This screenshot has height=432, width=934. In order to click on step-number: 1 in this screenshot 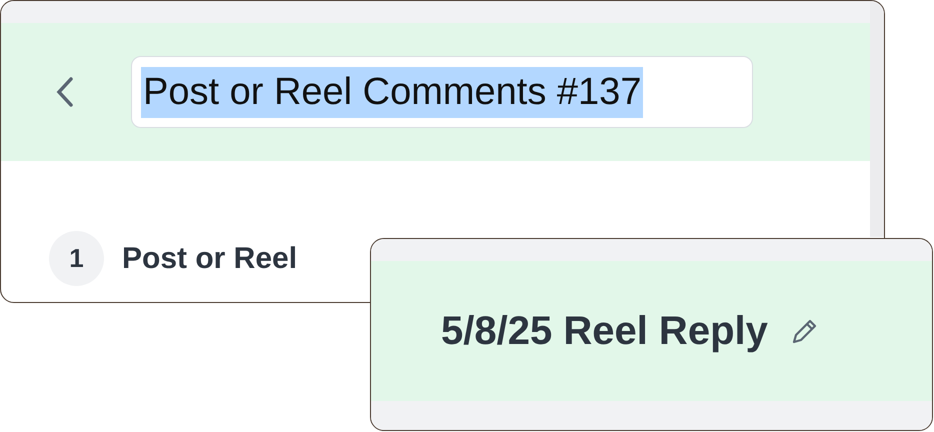, I will do `click(76, 258)`.